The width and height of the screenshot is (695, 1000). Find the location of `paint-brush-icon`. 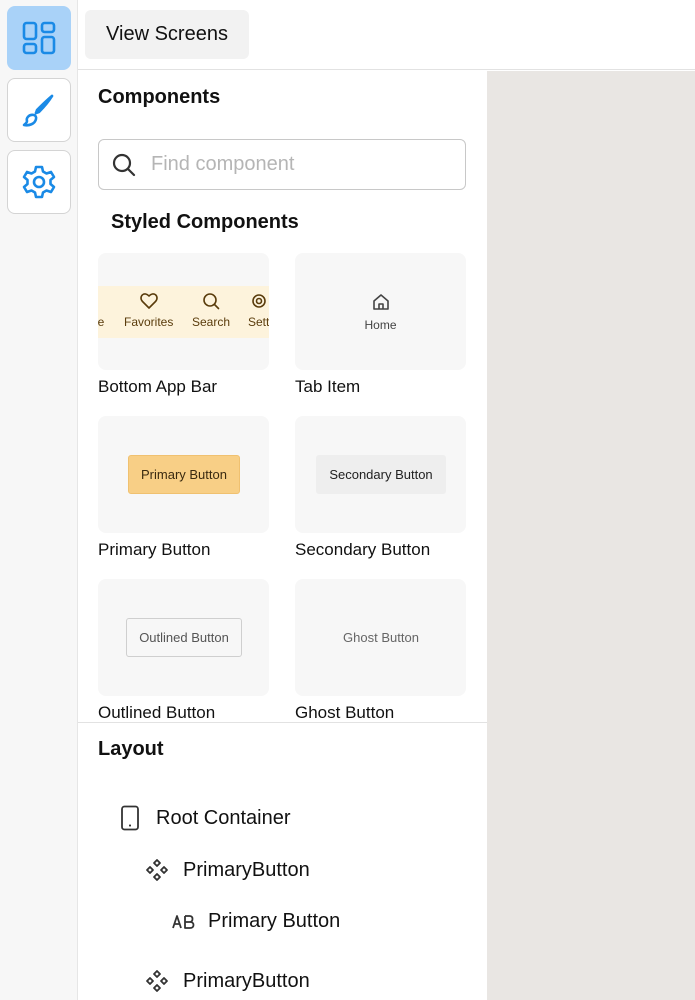

paint-brush-icon is located at coordinates (38, 110).